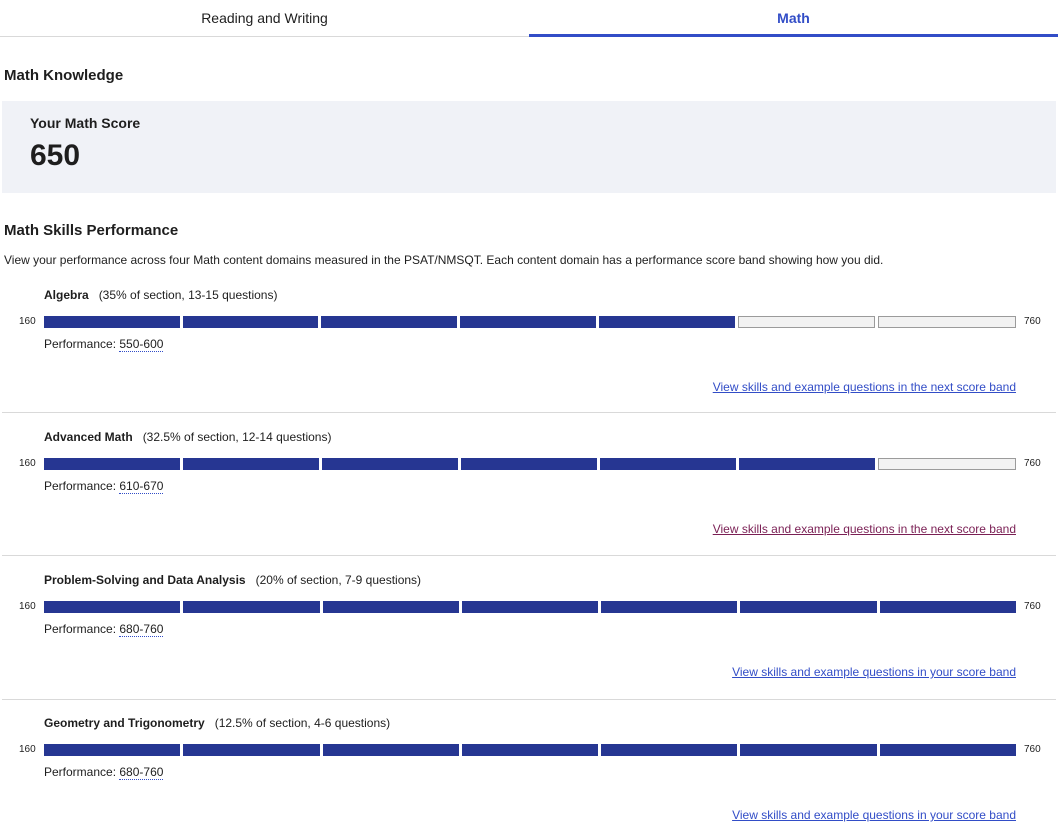 This screenshot has width=1058, height=824. What do you see at coordinates (66, 295) in the screenshot?
I see `domain-name: Algebra` at bounding box center [66, 295].